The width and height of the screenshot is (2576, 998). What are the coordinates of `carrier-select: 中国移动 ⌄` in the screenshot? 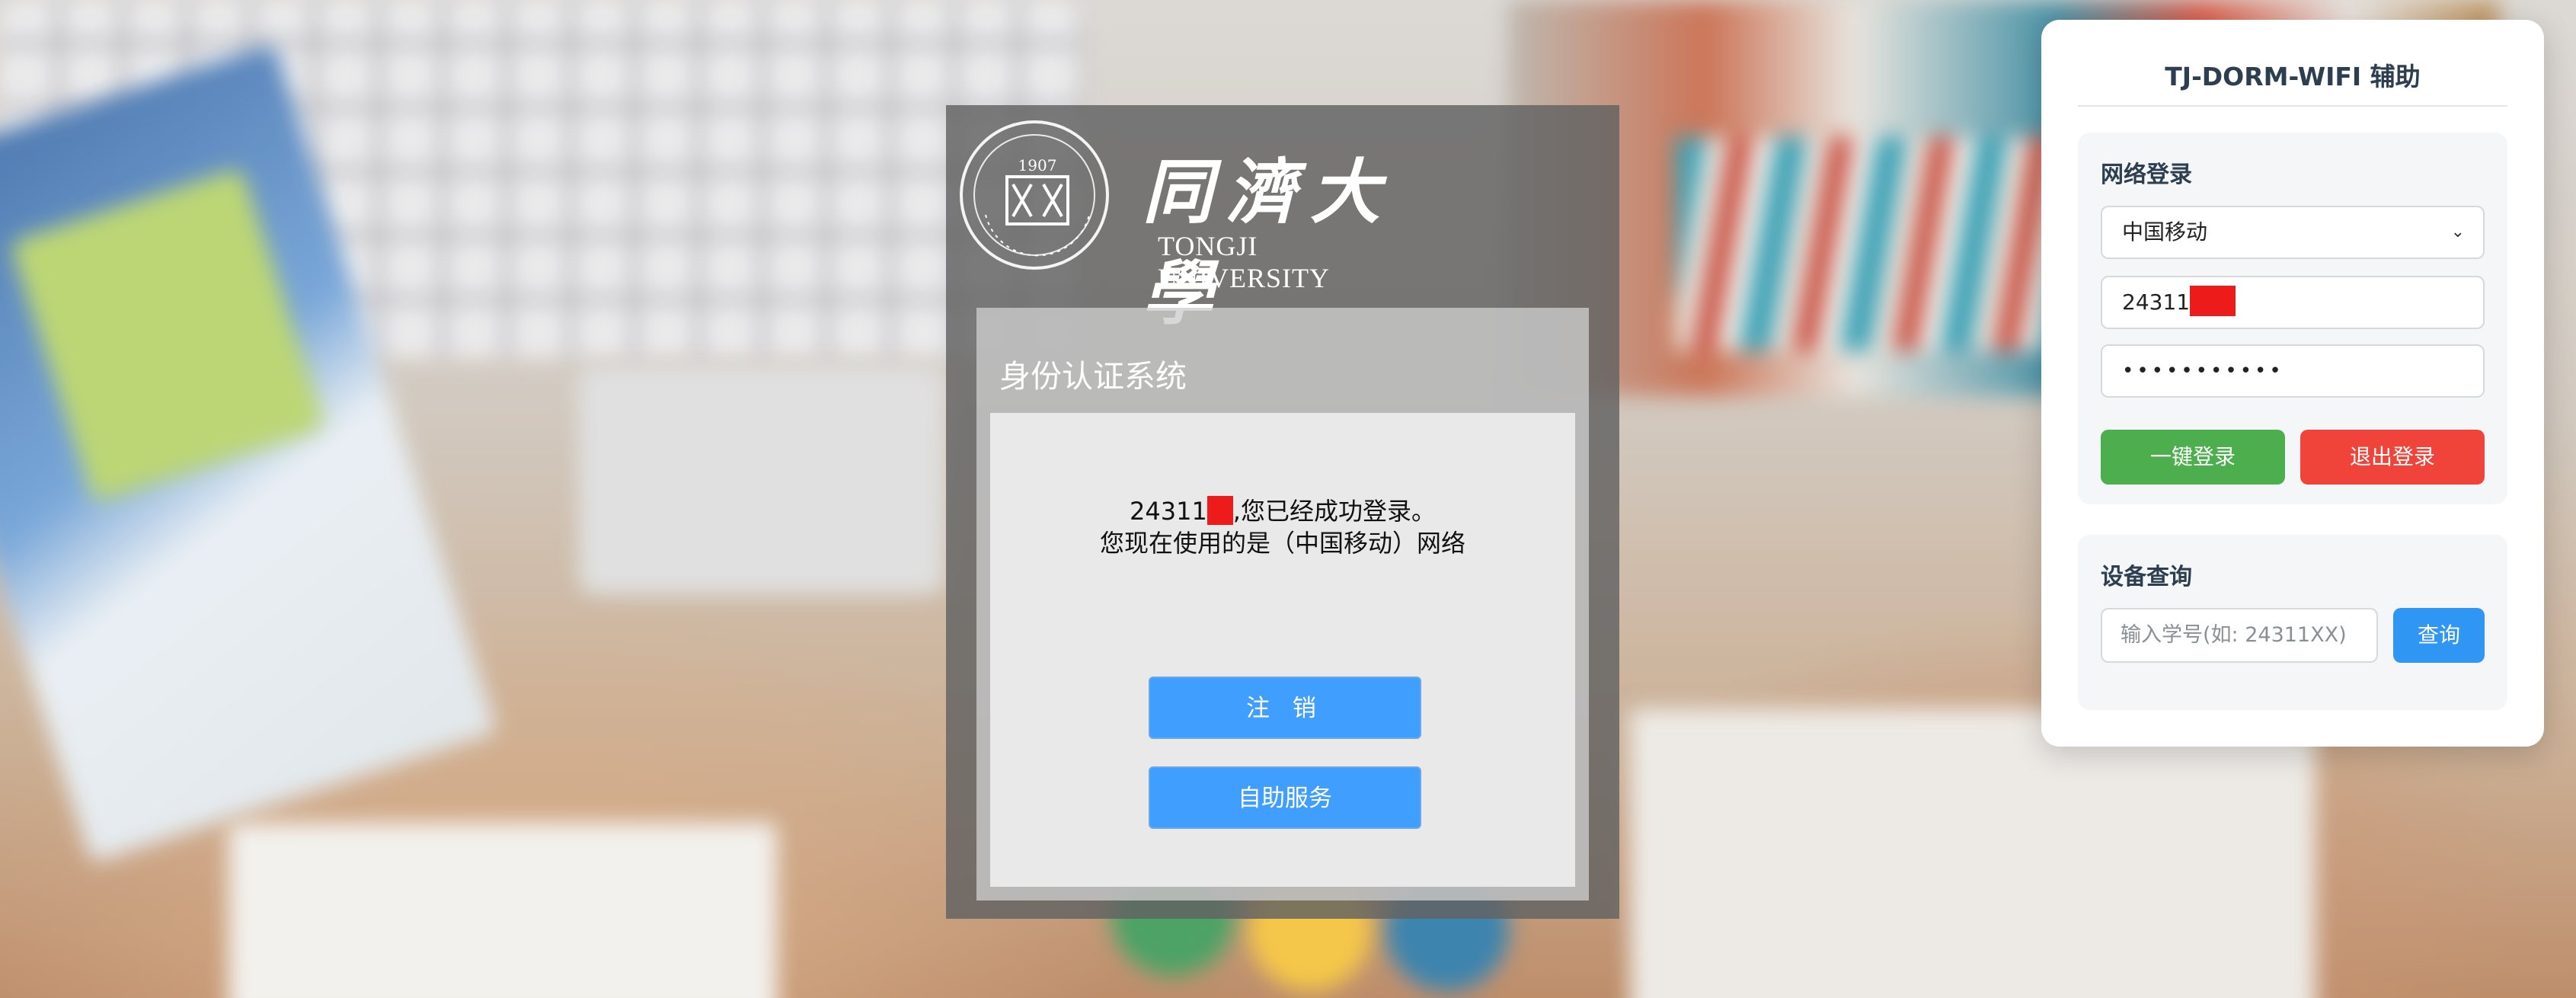 It's located at (2293, 232).